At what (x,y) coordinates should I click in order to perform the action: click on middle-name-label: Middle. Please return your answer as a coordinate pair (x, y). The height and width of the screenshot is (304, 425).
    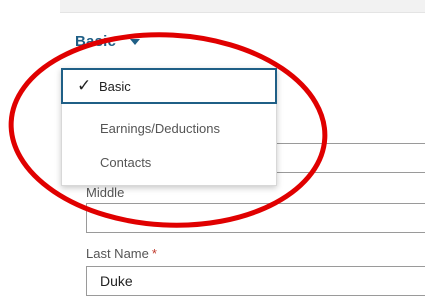
    Looking at the image, I should click on (105, 192).